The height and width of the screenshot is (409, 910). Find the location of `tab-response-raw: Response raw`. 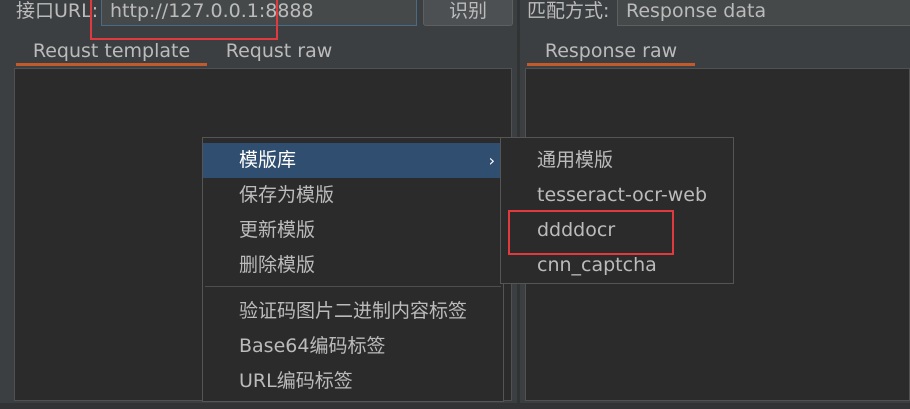

tab-response-raw: Response raw is located at coordinates (611, 51).